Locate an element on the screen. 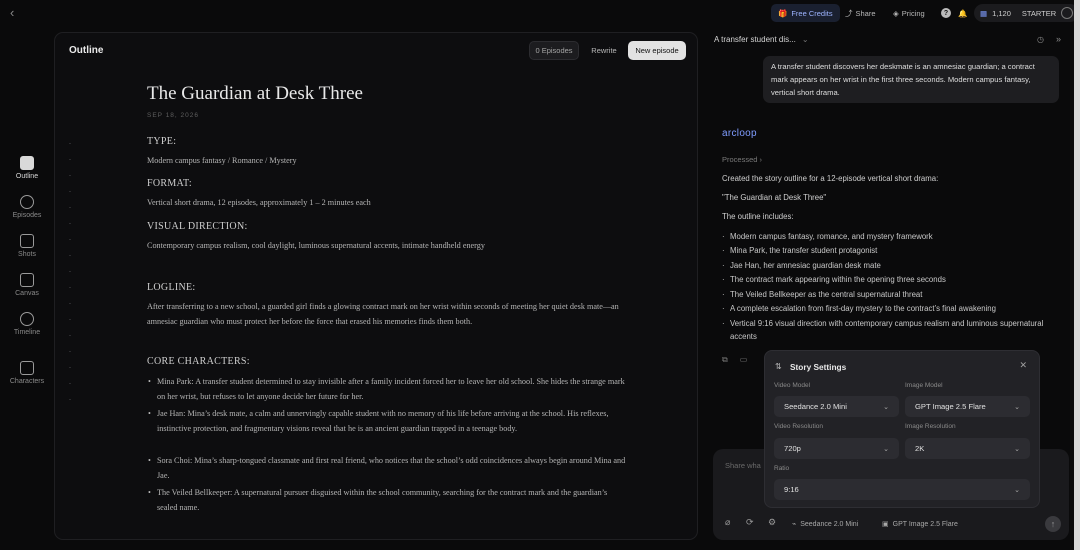  message-actions: ⧉ ▭ is located at coordinates (734, 360).